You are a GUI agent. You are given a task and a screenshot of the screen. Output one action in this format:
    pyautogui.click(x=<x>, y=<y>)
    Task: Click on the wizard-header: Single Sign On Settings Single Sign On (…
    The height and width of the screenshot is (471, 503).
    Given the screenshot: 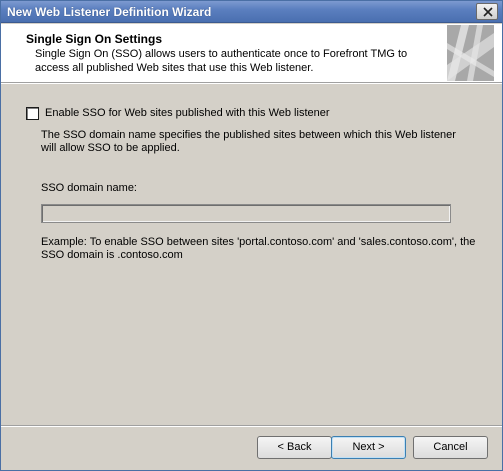 What is the action you would take?
    pyautogui.click(x=251, y=53)
    